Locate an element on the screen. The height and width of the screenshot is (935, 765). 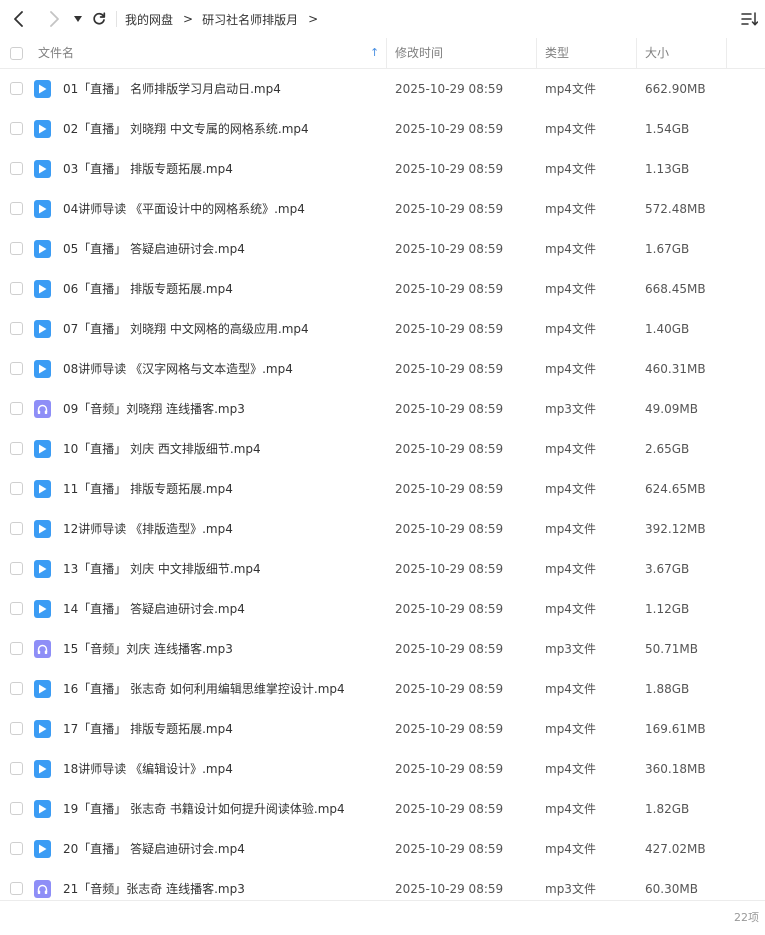
file-name: 02「直播」 刘晓翔 中文专属的网格系统.mp4 is located at coordinates (186, 129).